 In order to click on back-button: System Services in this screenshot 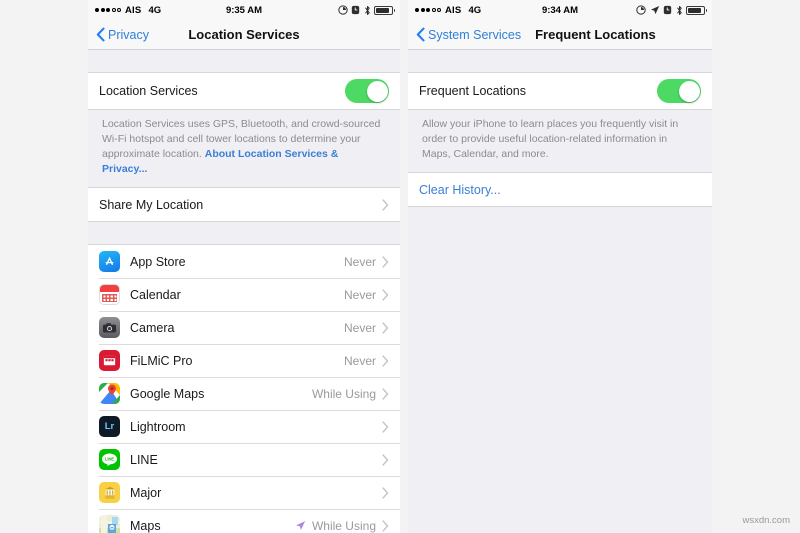, I will do `click(468, 34)`.